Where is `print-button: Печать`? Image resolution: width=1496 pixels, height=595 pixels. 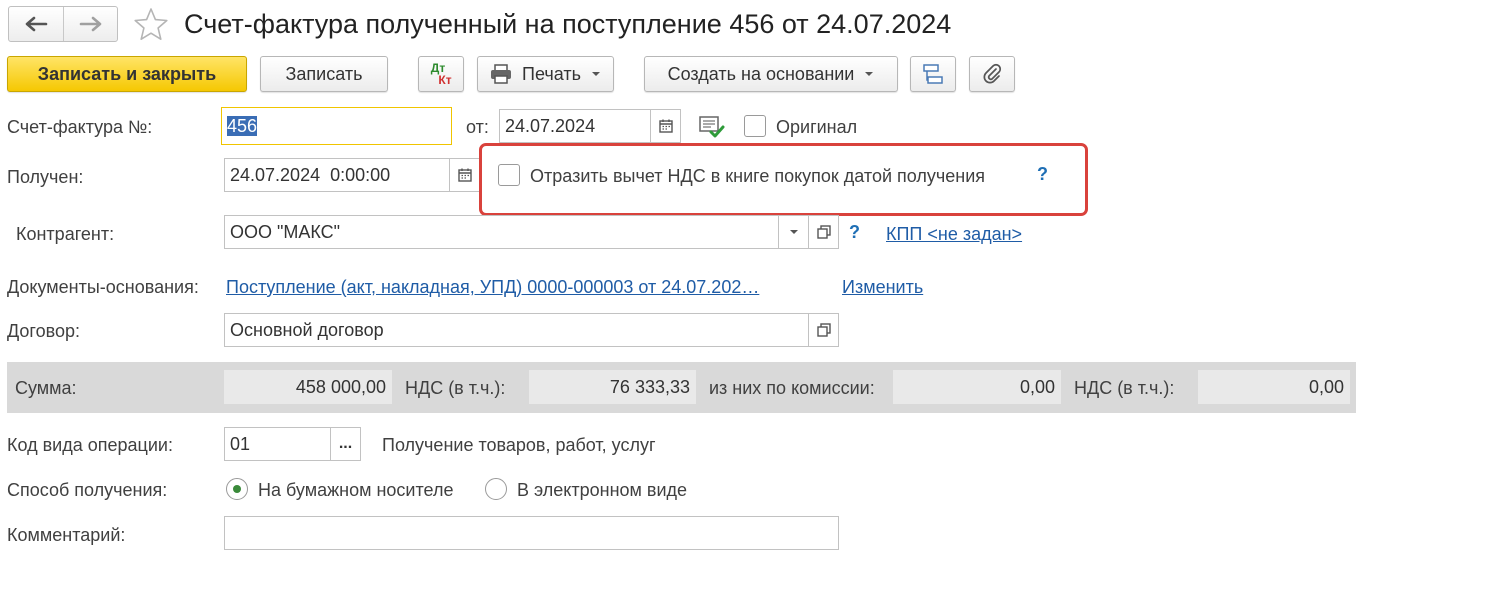 print-button: Печать is located at coordinates (545, 74).